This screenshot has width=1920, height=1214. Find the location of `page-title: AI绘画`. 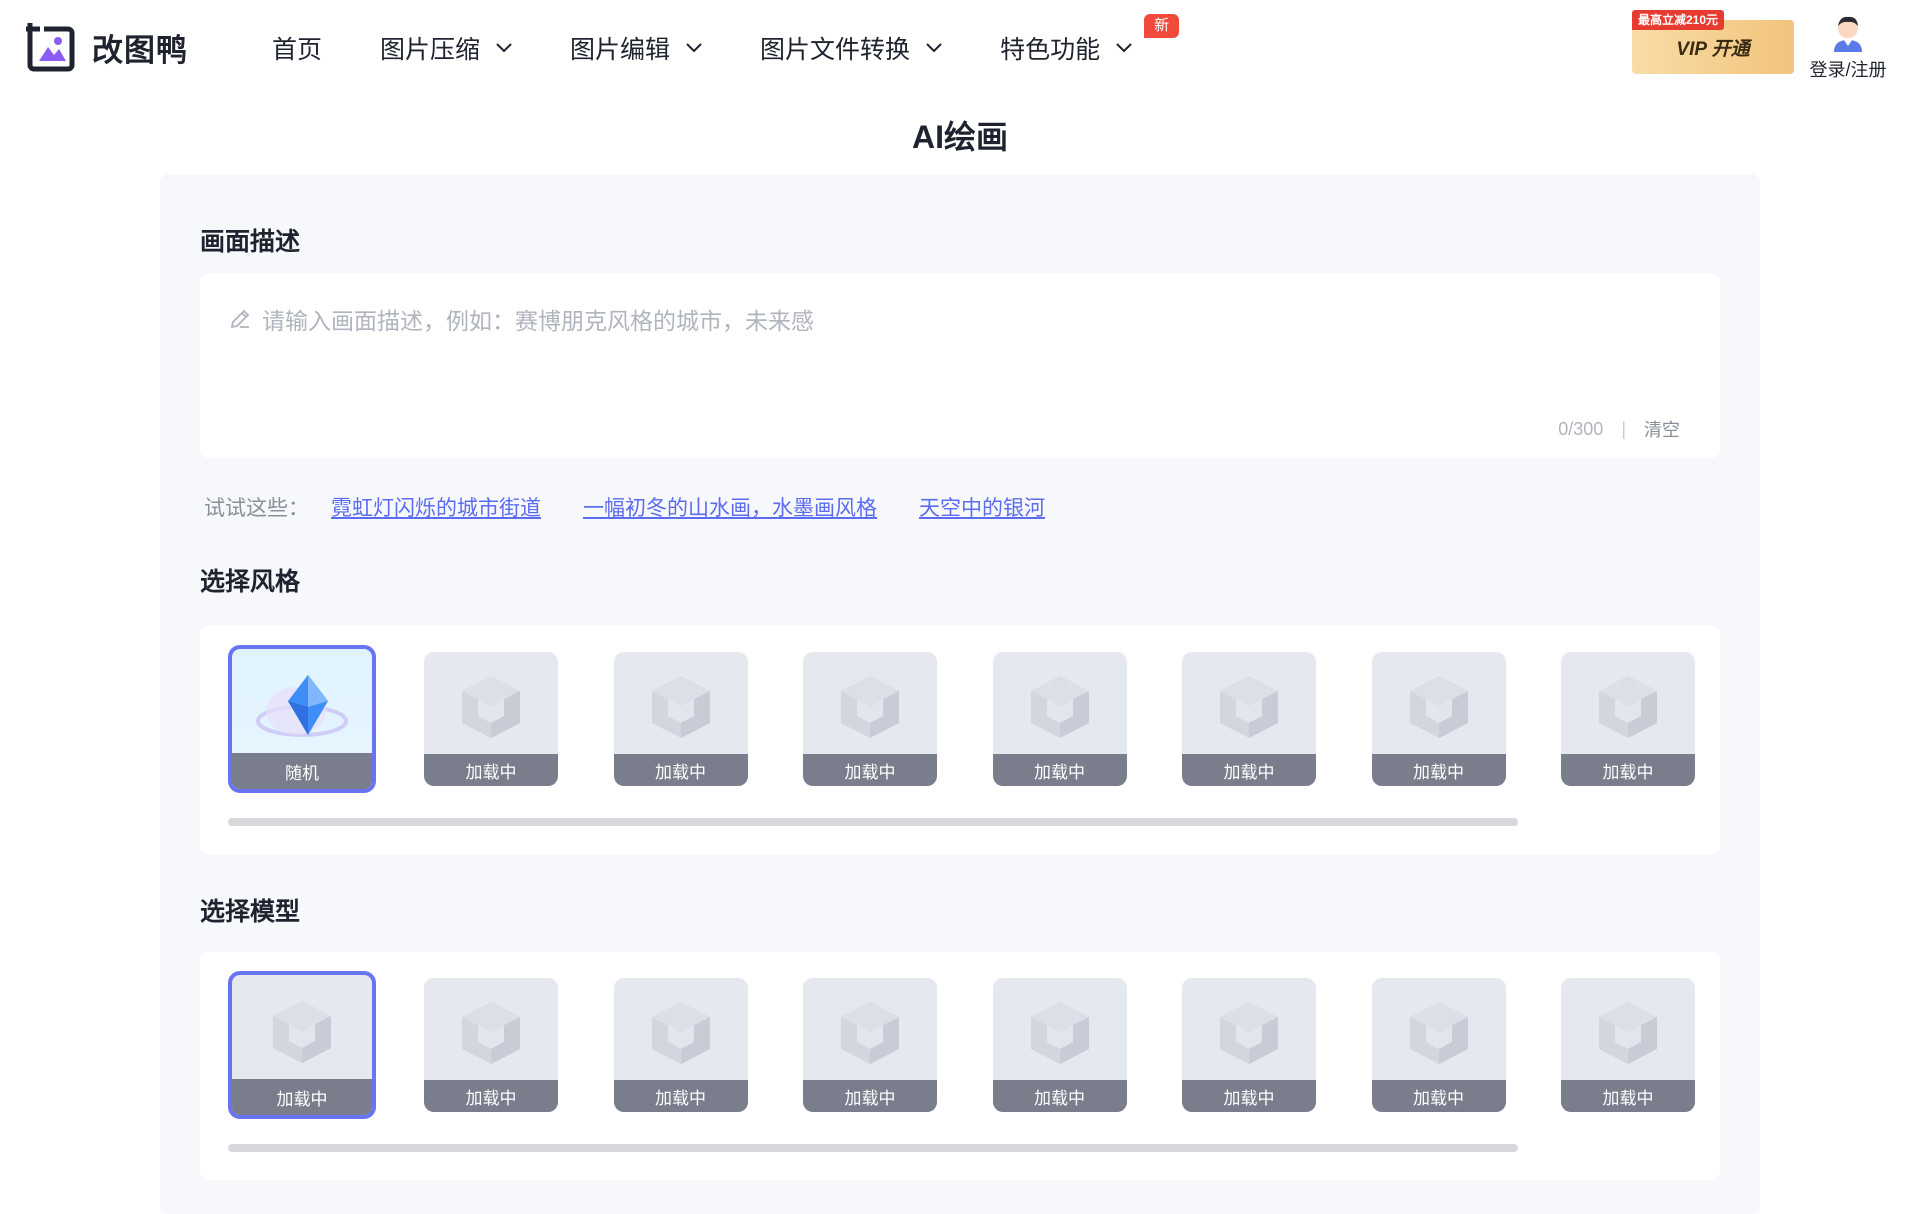

page-title: AI绘画 is located at coordinates (959, 137).